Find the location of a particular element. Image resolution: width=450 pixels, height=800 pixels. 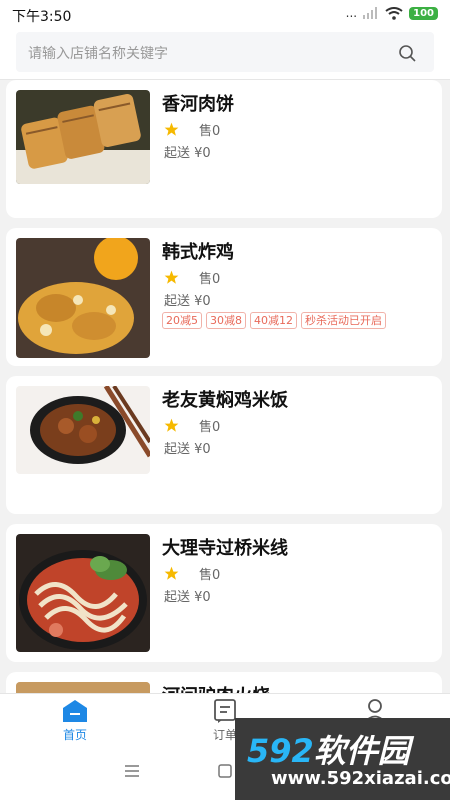

shop-image-fried-chicken is located at coordinates (83, 298).